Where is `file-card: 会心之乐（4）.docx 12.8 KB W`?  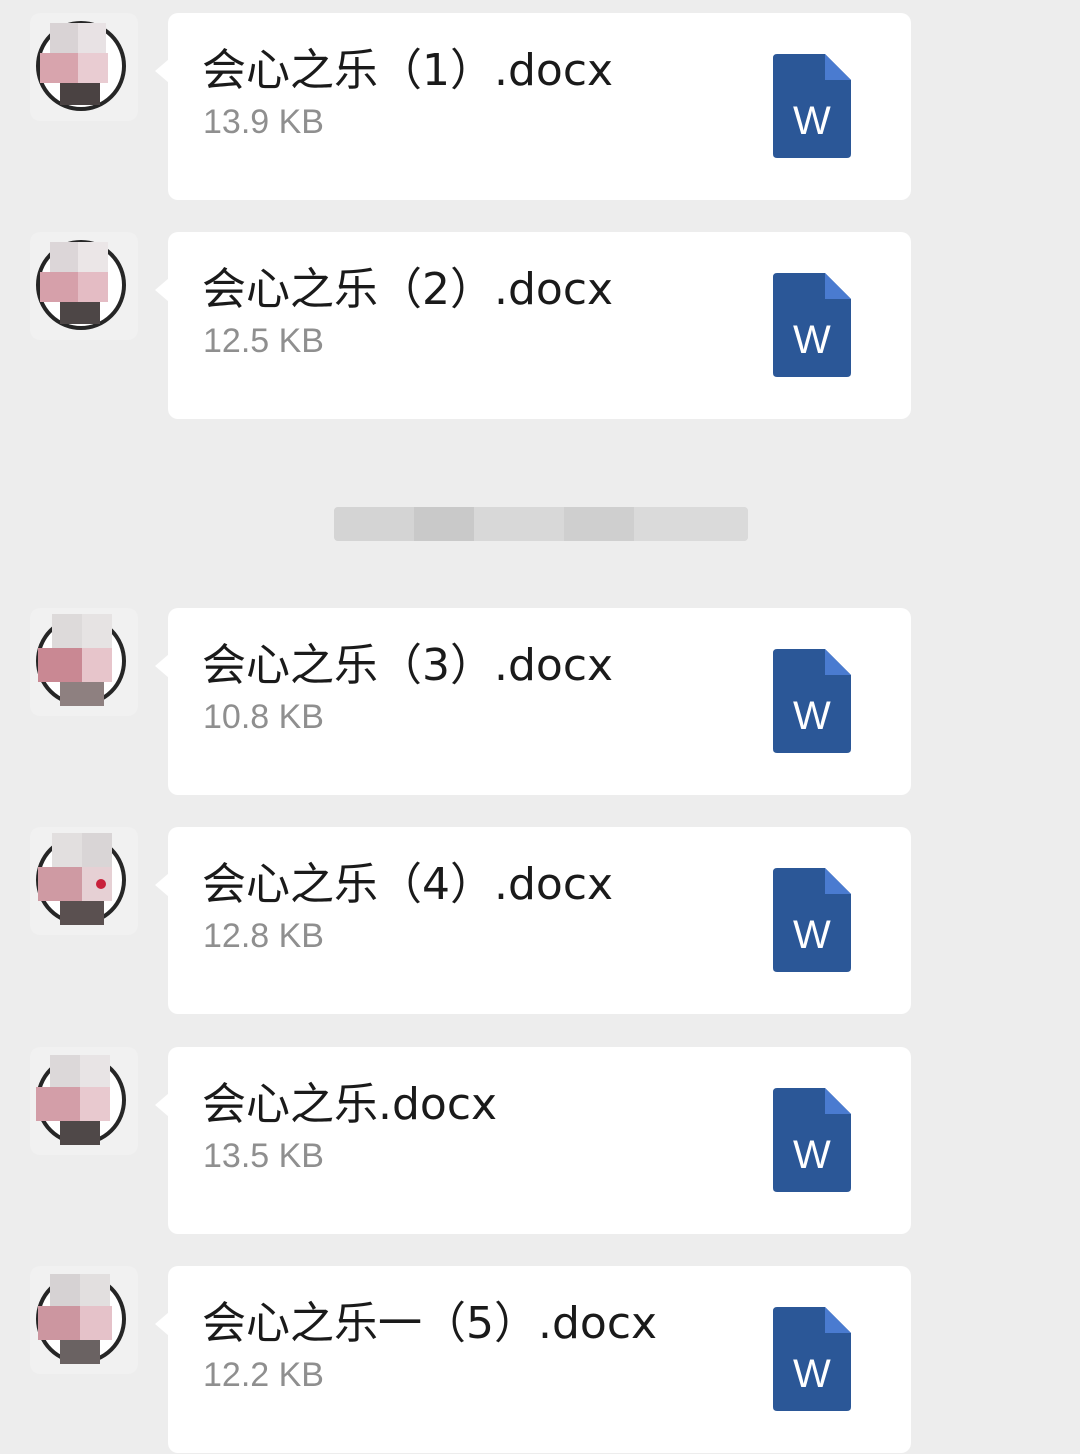
file-card: 会心之乐（4）.docx 12.8 KB W is located at coordinates (533, 920).